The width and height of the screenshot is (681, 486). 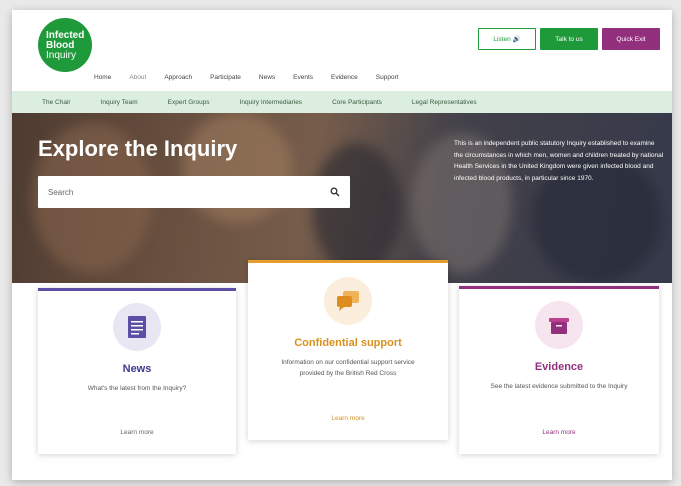 I want to click on news-title: News, so click(x=137, y=369).